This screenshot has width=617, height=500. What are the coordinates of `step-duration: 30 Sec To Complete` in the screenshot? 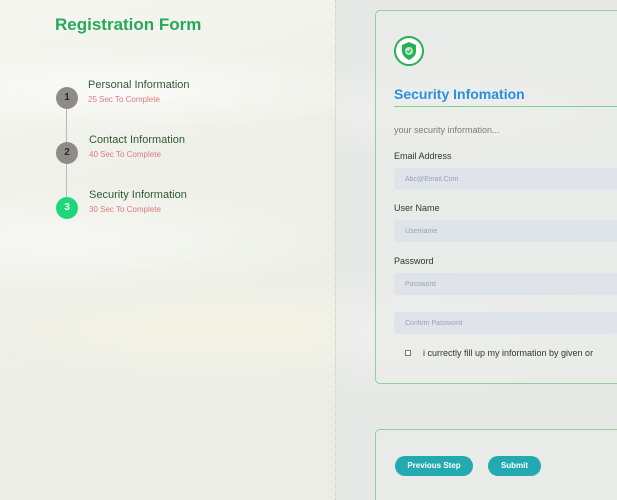 It's located at (125, 209).